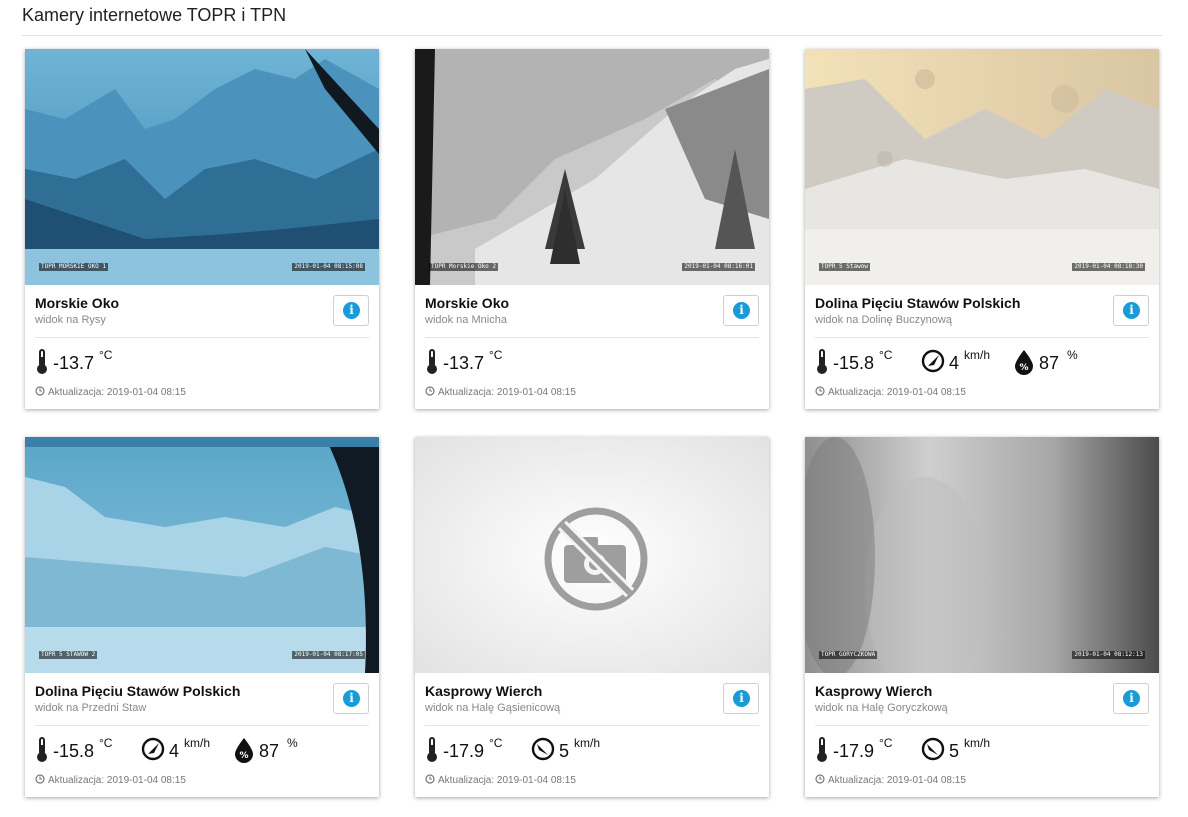 This screenshot has height=817, width=1188. Describe the element at coordinates (91, 708) in the screenshot. I see `view-description: widok na Przedni Staw` at that location.